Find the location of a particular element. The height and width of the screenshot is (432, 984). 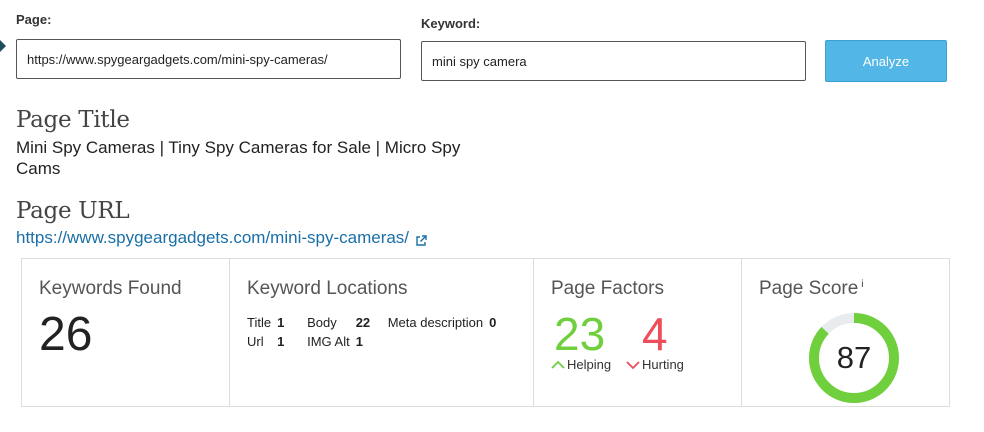

page-title-heading: Page Title is located at coordinates (73, 120).